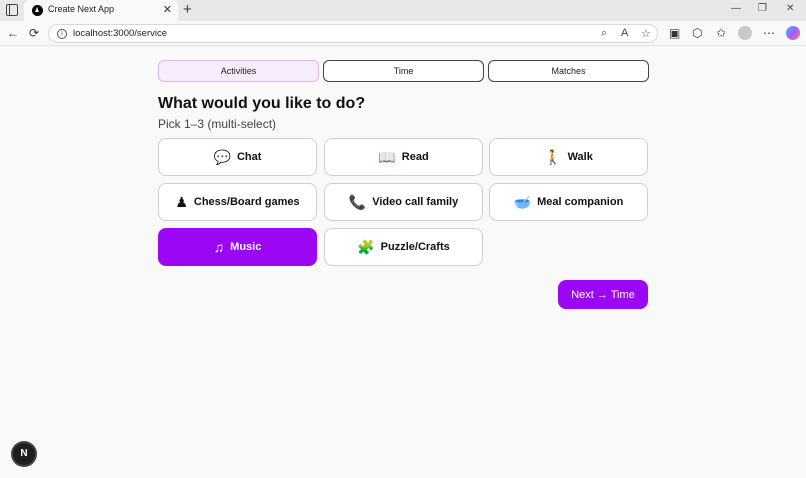  Describe the element at coordinates (34, 33) in the screenshot. I see `reload-icon: ⟳` at that location.